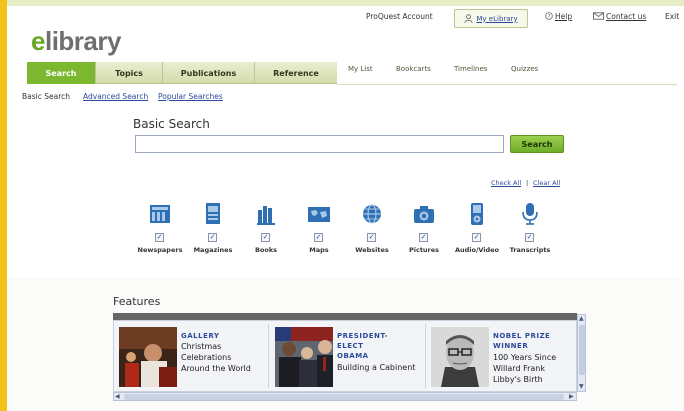 This screenshot has width=684, height=411. What do you see at coordinates (477, 230) in the screenshot?
I see `source-audio-video: ✓ Audio/Video` at bounding box center [477, 230].